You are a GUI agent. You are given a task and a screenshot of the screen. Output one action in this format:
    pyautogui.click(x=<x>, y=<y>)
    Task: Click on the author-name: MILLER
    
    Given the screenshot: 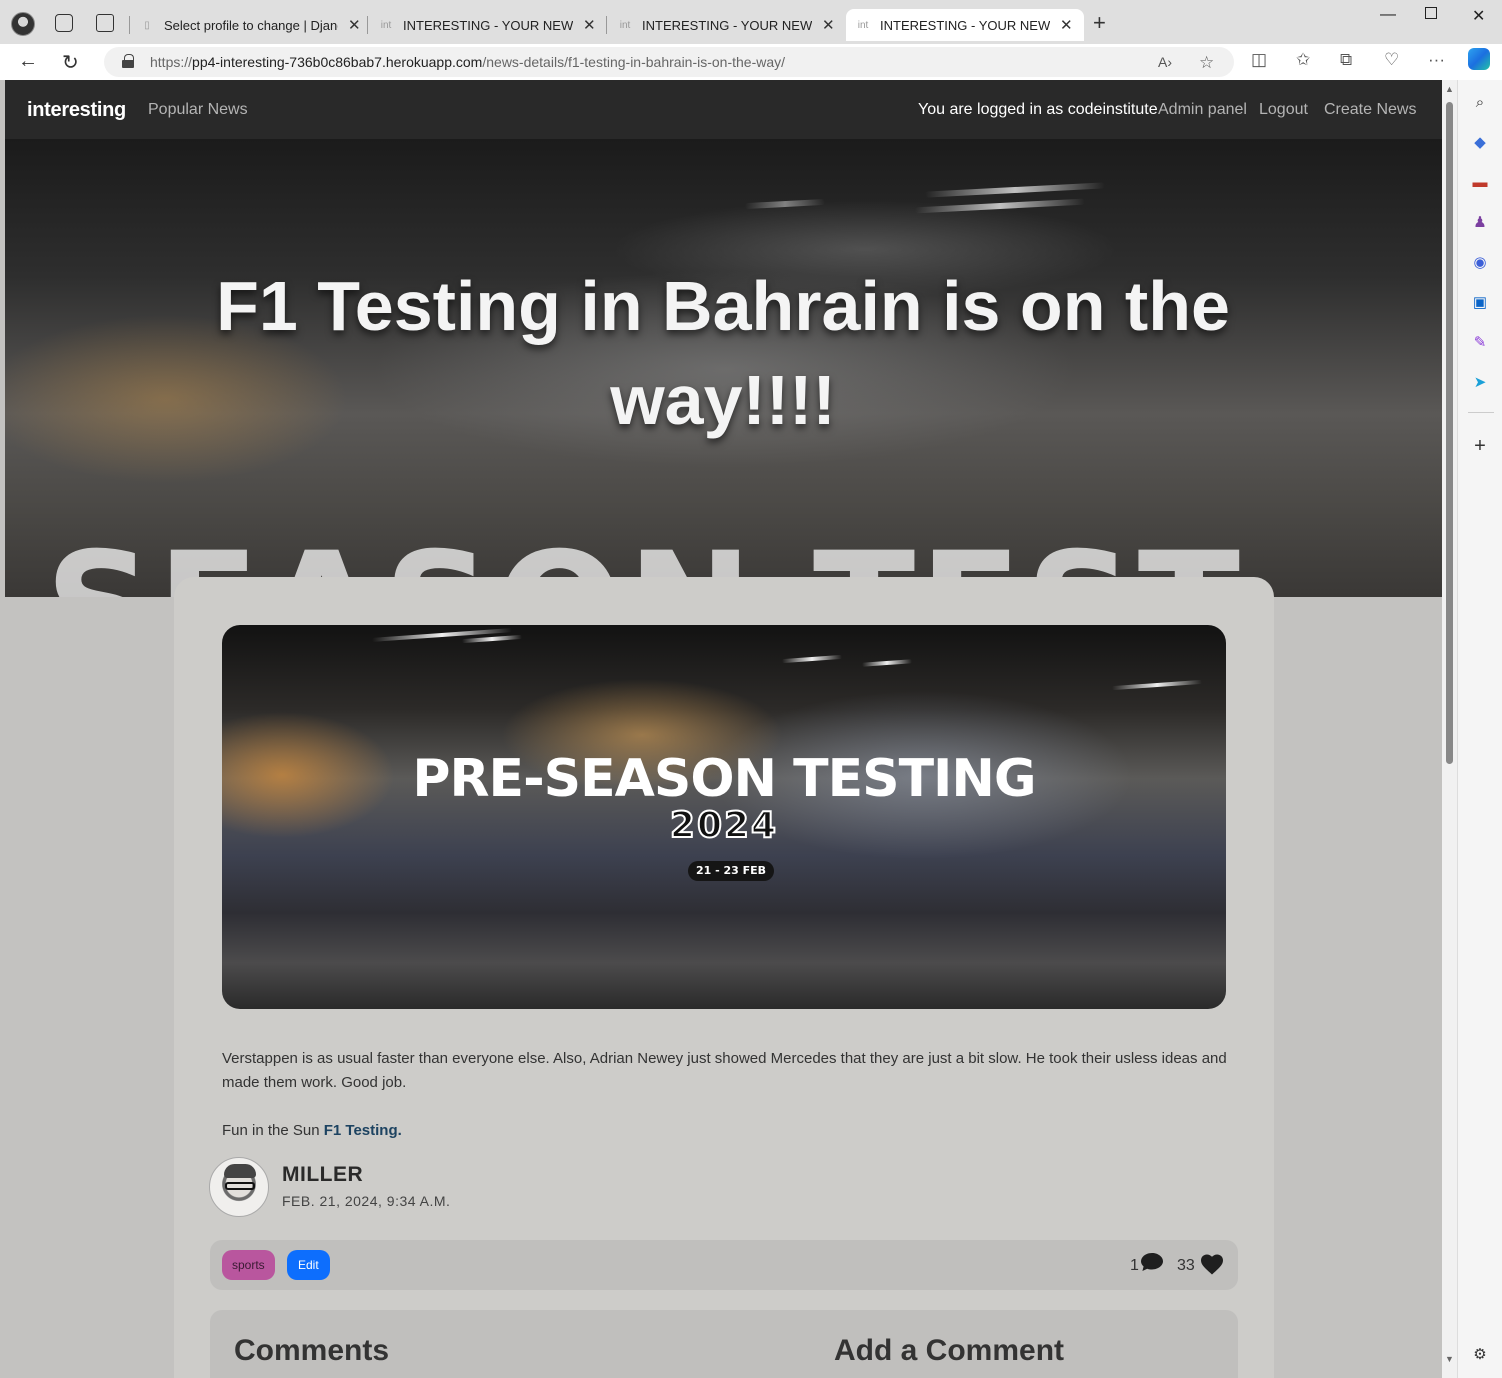 What is the action you would take?
    pyautogui.click(x=323, y=1174)
    